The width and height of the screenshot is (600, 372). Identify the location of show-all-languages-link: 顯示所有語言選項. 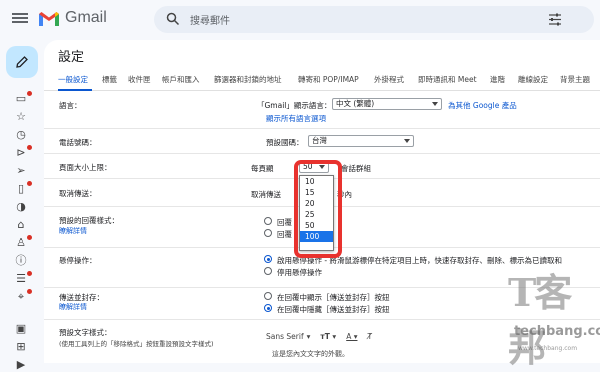
(296, 118).